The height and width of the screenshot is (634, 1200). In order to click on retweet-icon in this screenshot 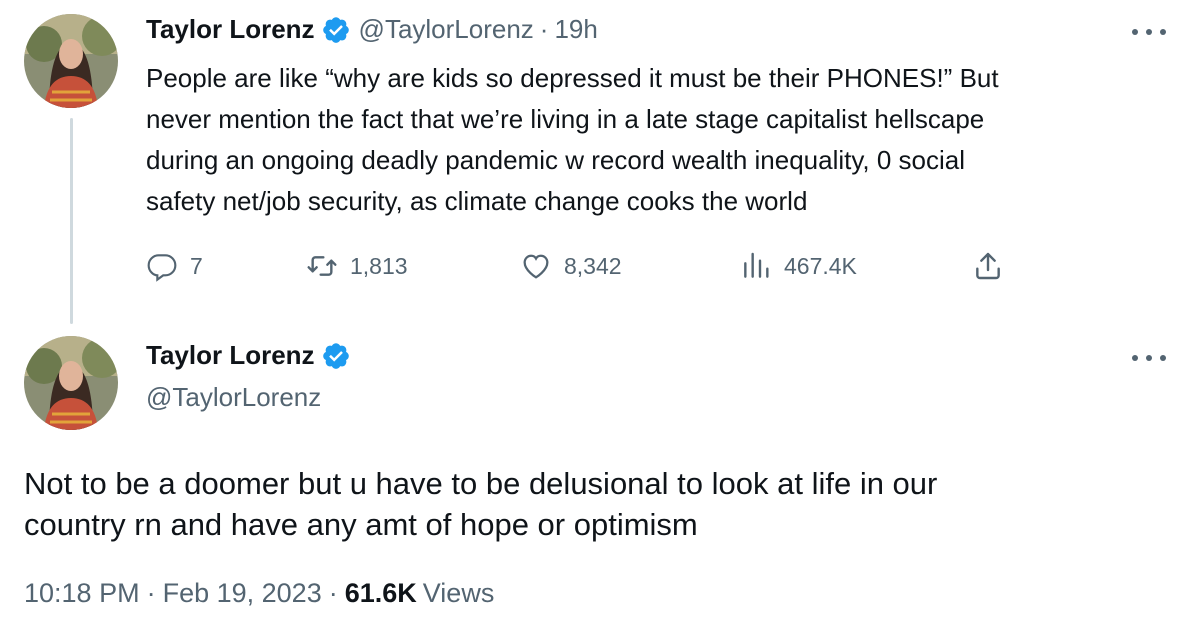, I will do `click(322, 266)`.